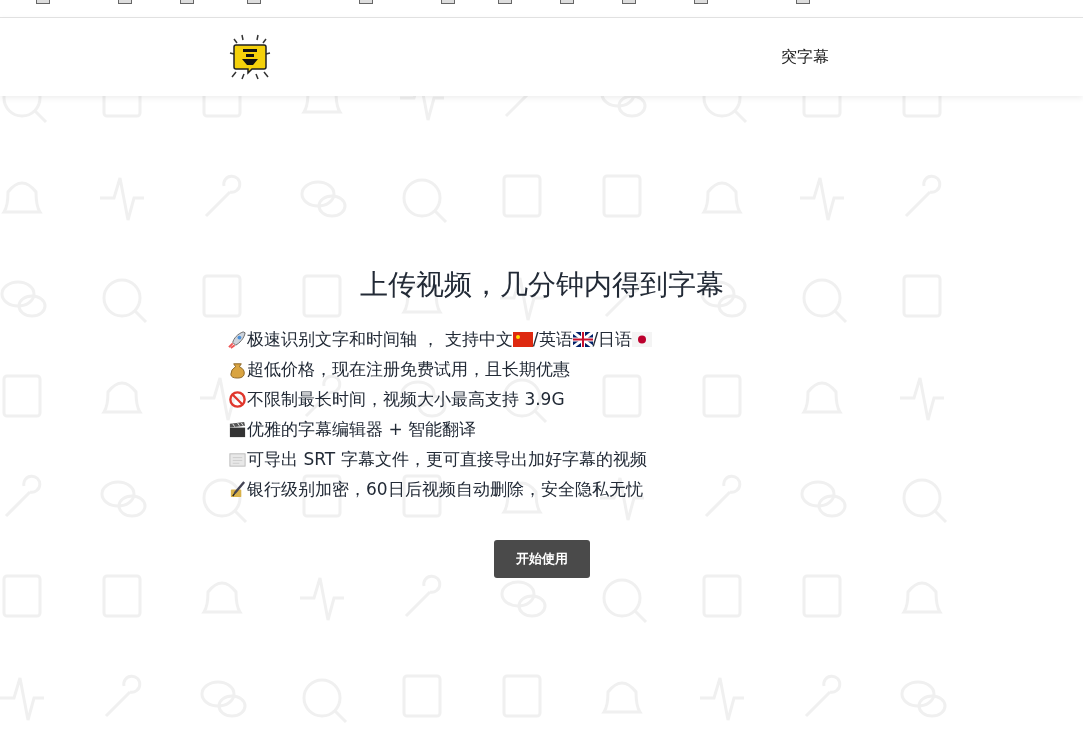  Describe the element at coordinates (541, 559) in the screenshot. I see `start-button: 开始使用` at that location.